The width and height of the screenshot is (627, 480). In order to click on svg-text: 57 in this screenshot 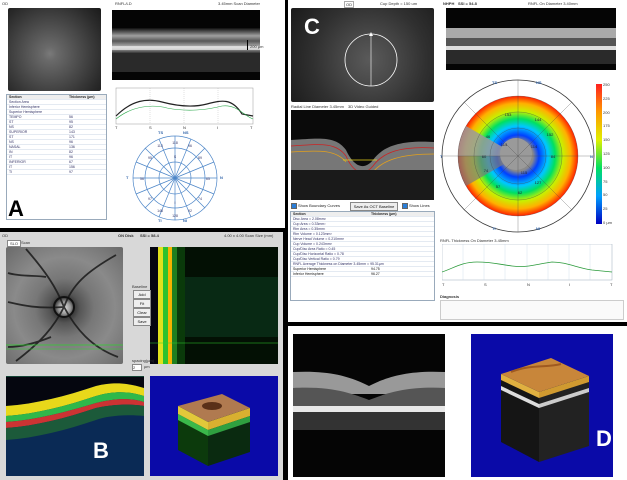, I will do `click(498, 186)`.